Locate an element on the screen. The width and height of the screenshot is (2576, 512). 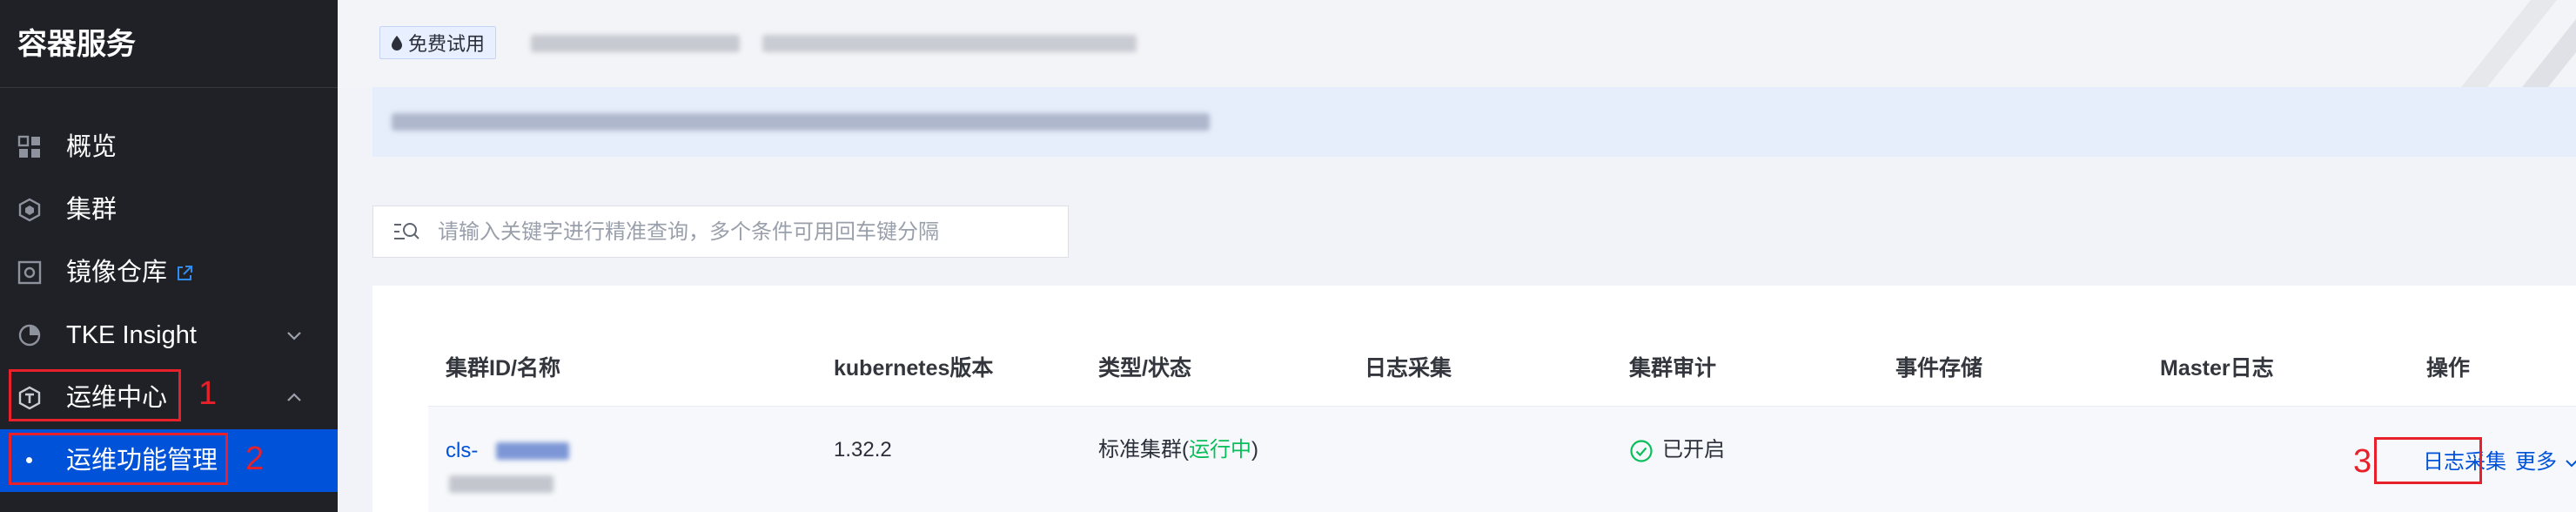
dashboard-grid-icon is located at coordinates (29, 146).